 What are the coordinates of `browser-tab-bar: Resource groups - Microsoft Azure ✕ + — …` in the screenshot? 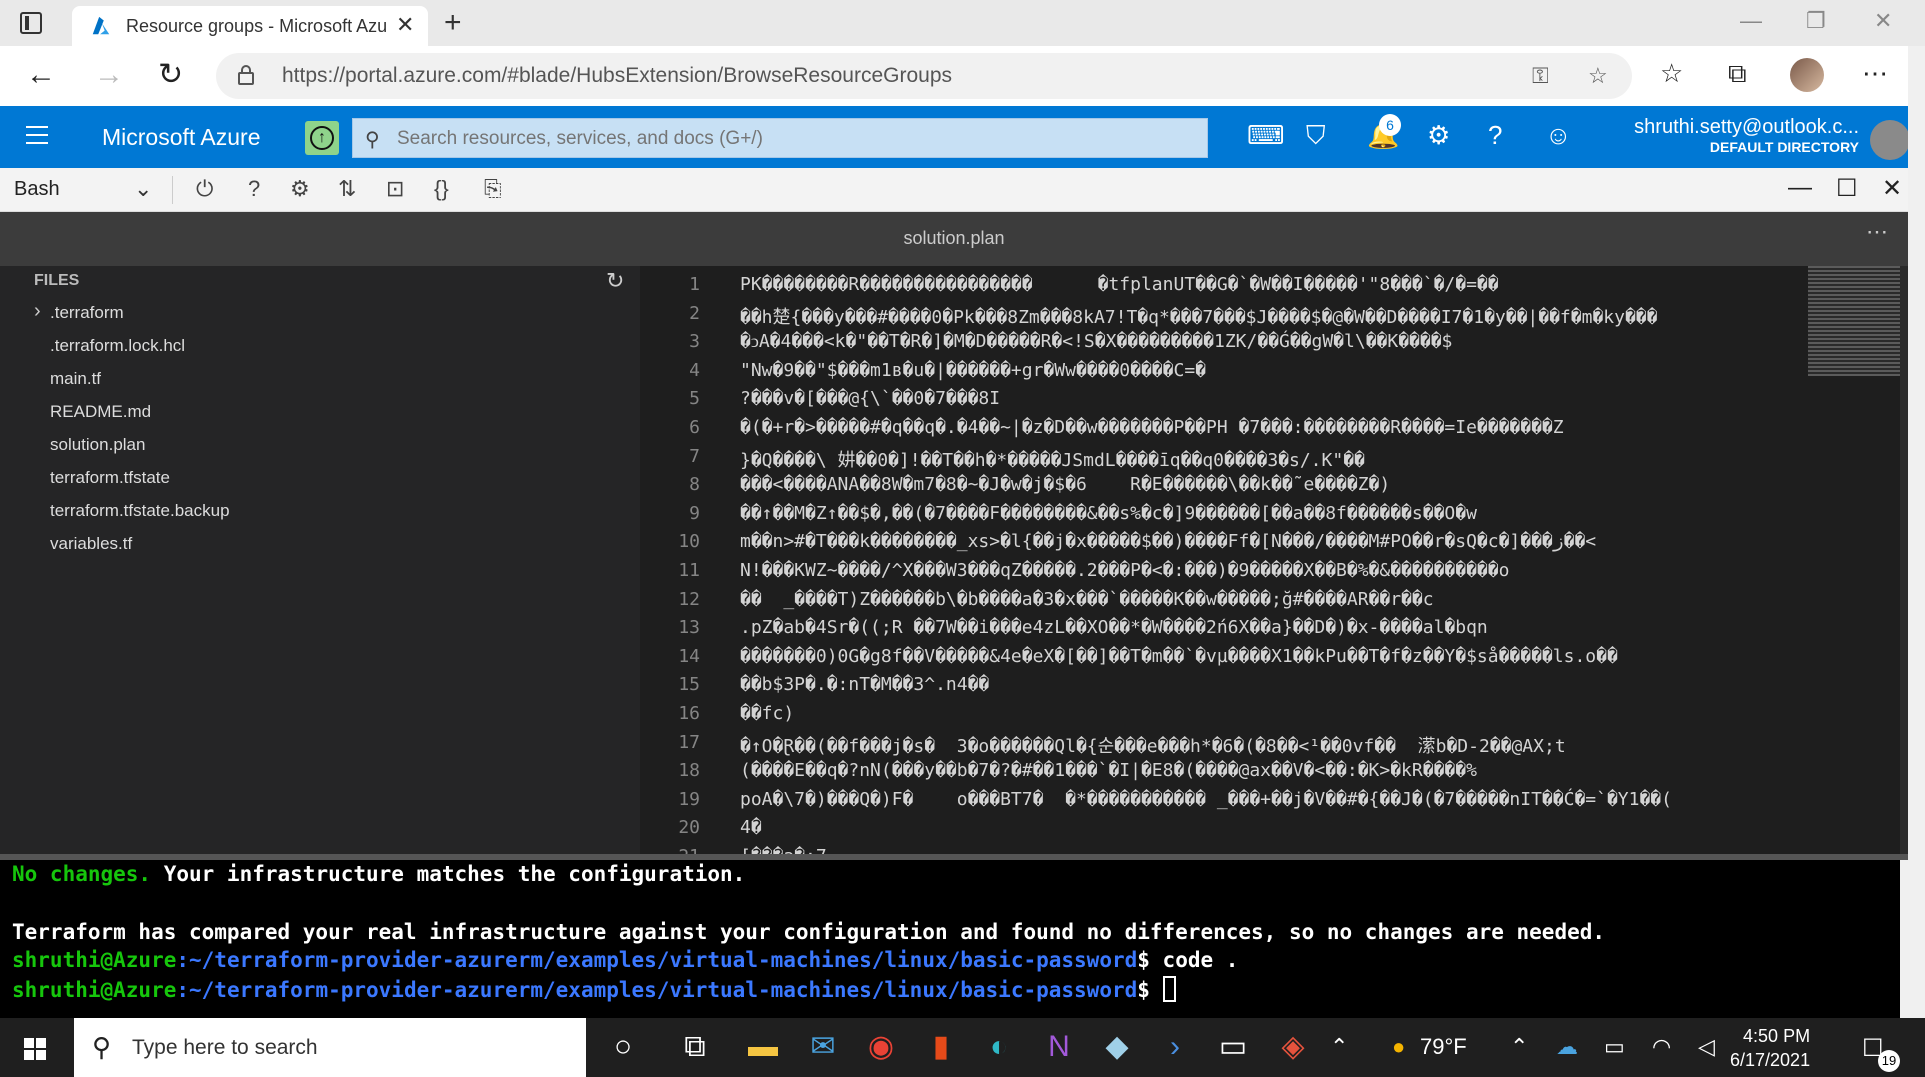 It's located at (962, 23).